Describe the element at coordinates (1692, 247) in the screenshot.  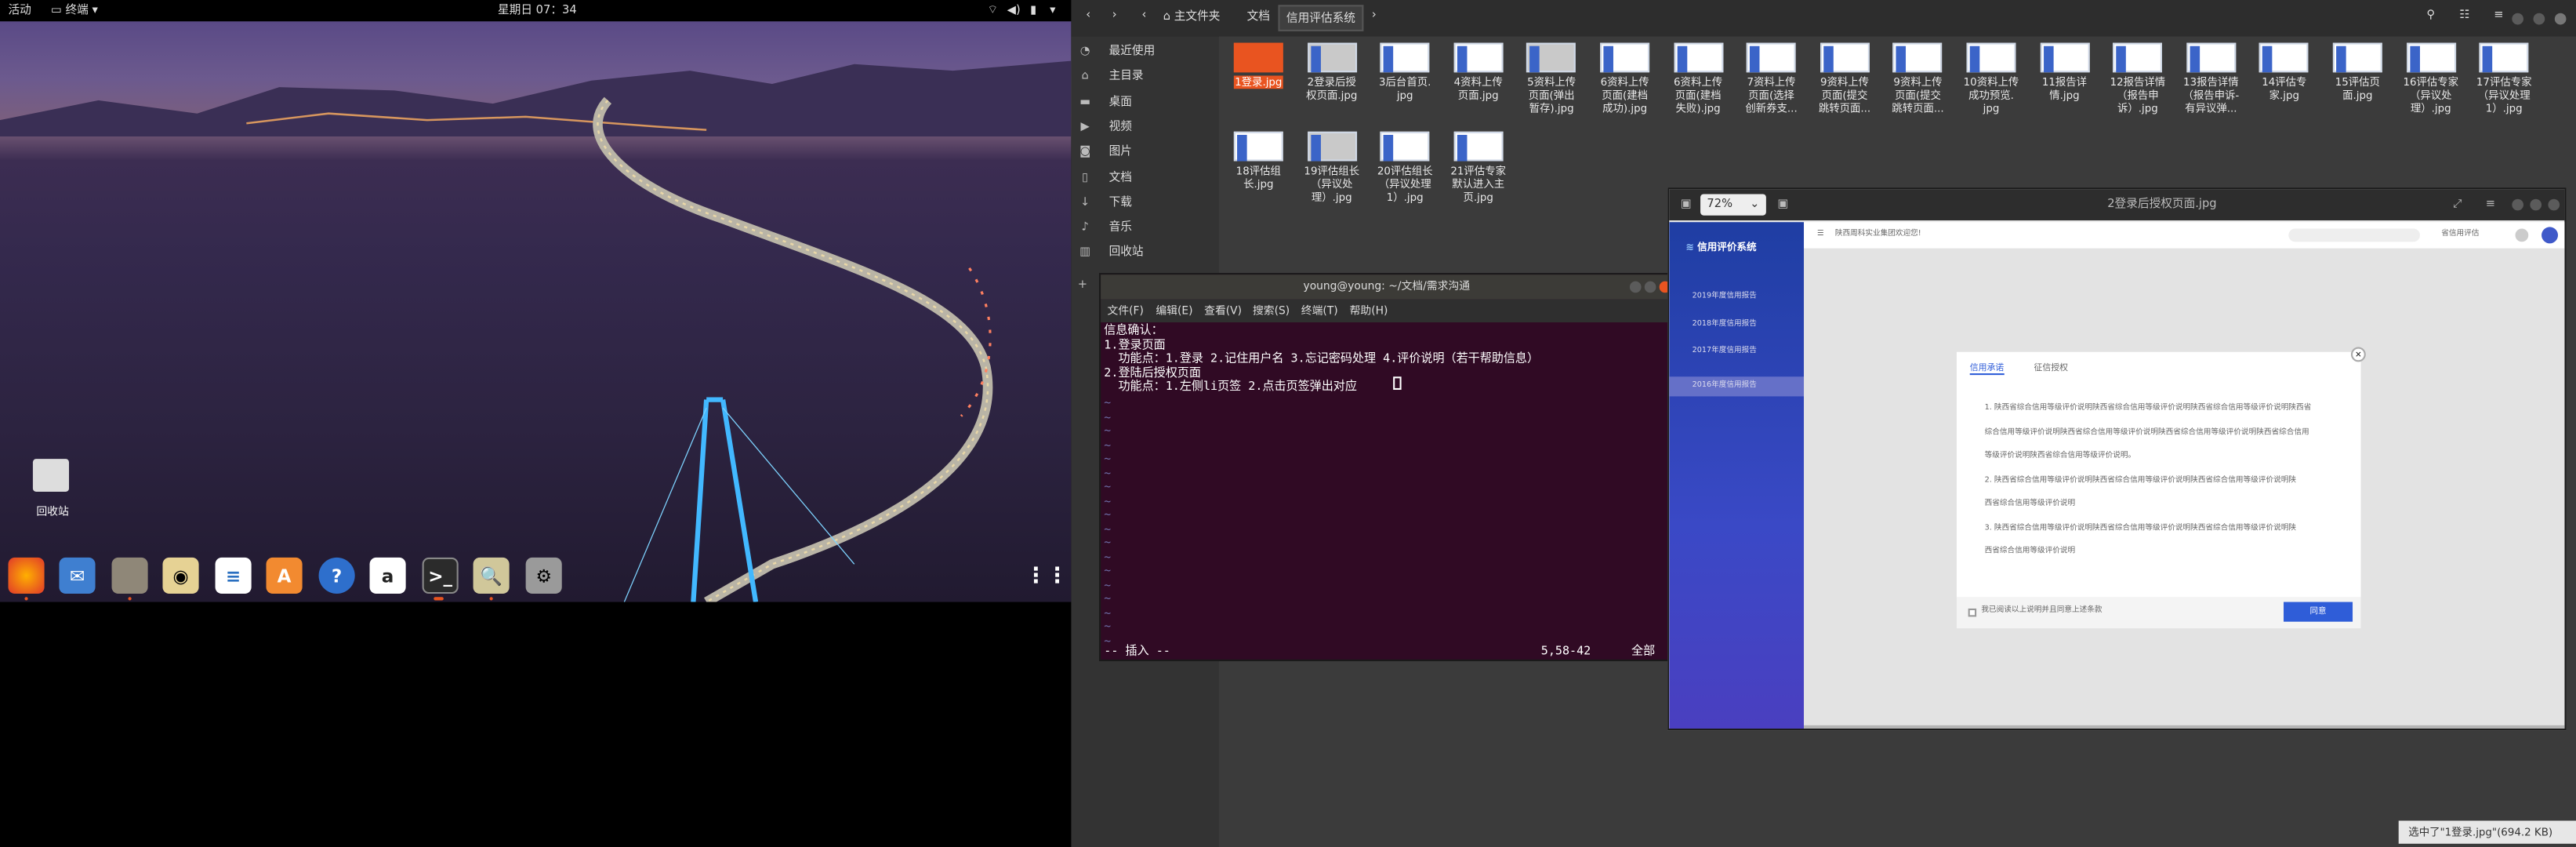
I see `mock-logo-icon: ≋` at that location.